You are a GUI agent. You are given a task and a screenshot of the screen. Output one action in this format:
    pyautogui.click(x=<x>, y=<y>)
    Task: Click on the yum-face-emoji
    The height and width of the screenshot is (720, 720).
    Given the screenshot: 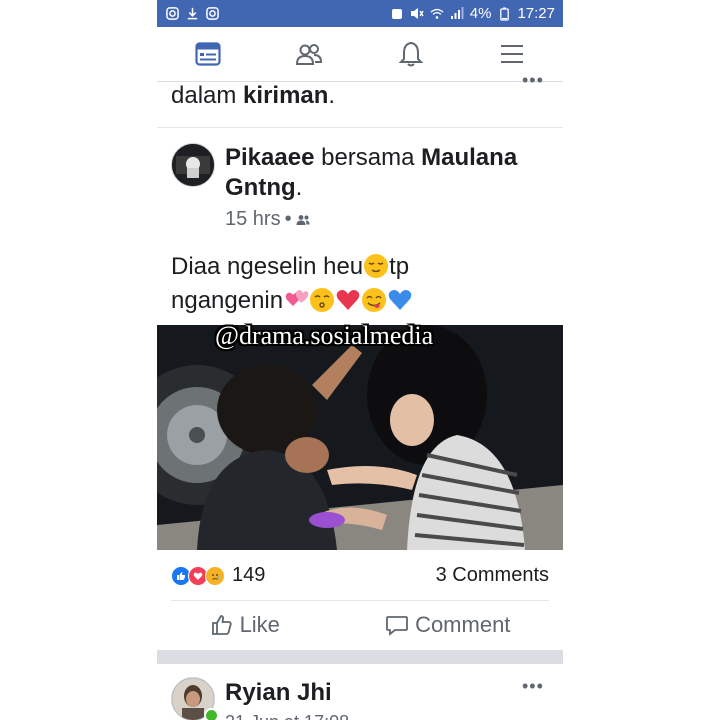 What is the action you would take?
    pyautogui.click(x=374, y=300)
    